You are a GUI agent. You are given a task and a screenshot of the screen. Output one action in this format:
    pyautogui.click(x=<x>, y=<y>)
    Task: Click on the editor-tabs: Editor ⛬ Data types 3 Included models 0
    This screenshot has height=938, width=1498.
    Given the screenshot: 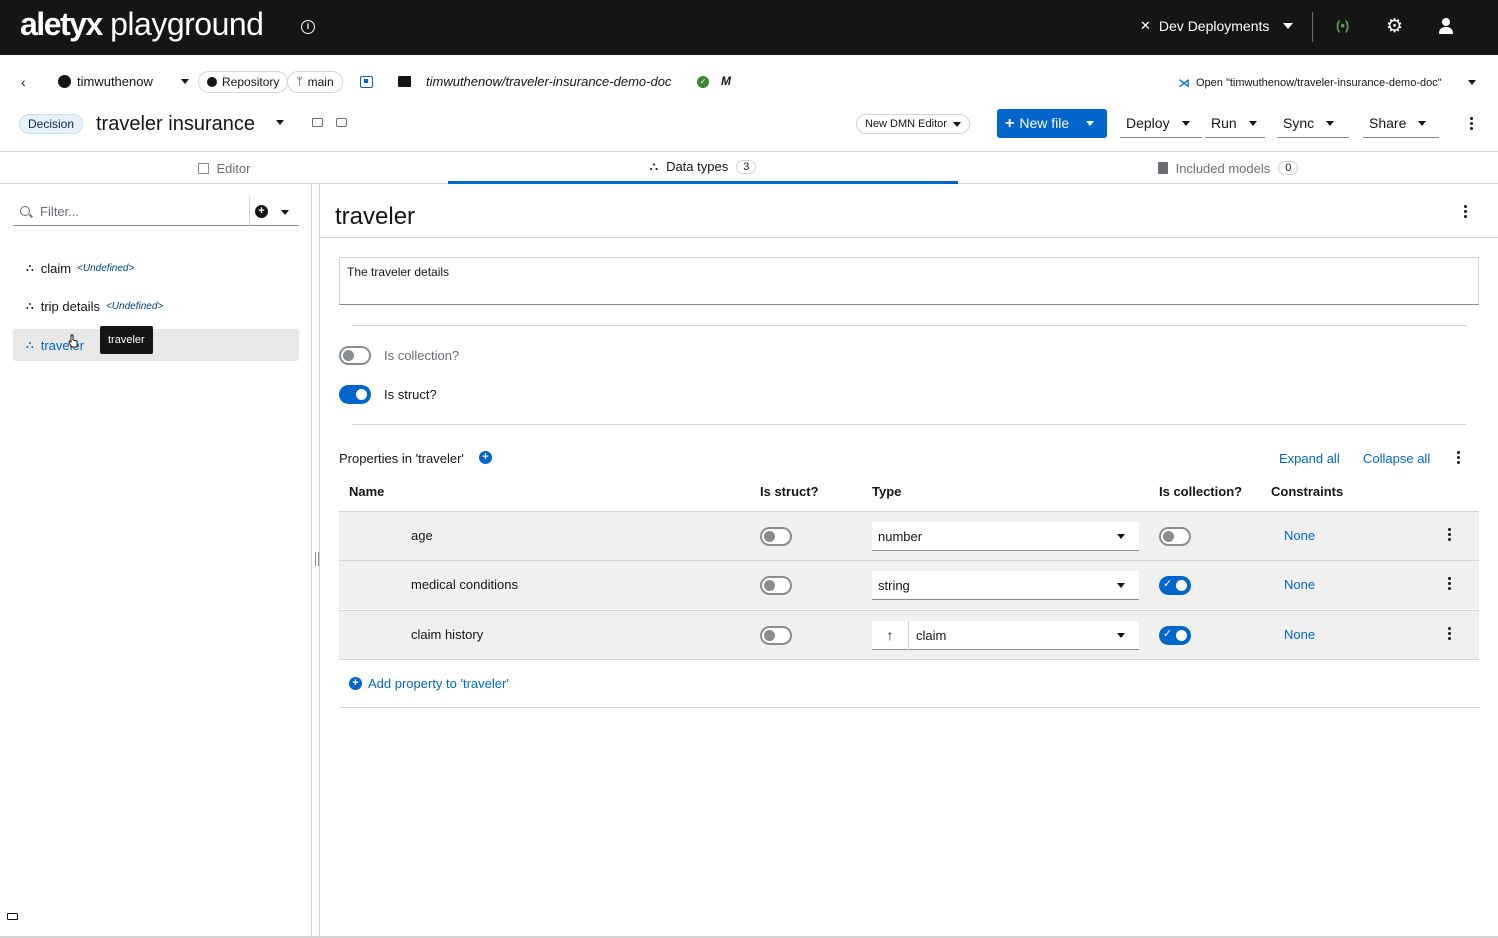 What is the action you would take?
    pyautogui.click(x=749, y=167)
    